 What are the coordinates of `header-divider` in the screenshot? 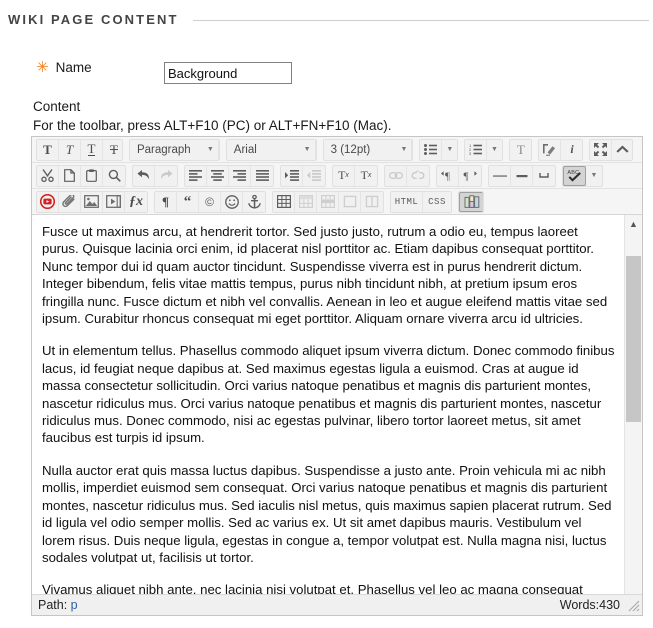 It's located at (420, 20).